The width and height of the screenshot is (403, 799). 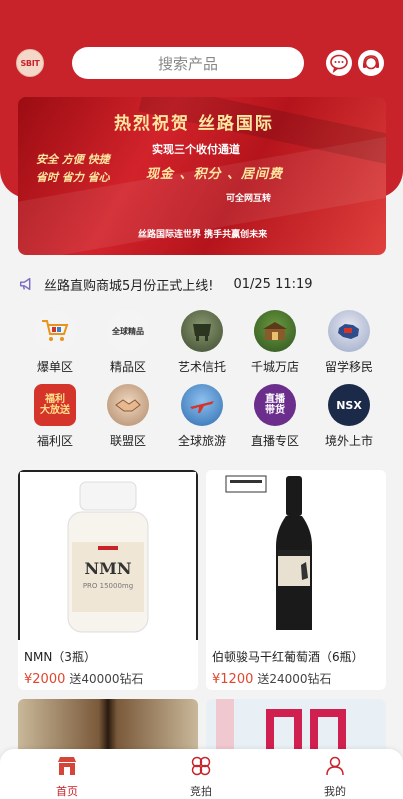 I want to click on category-item-explosive: 爆单区, so click(x=55, y=342).